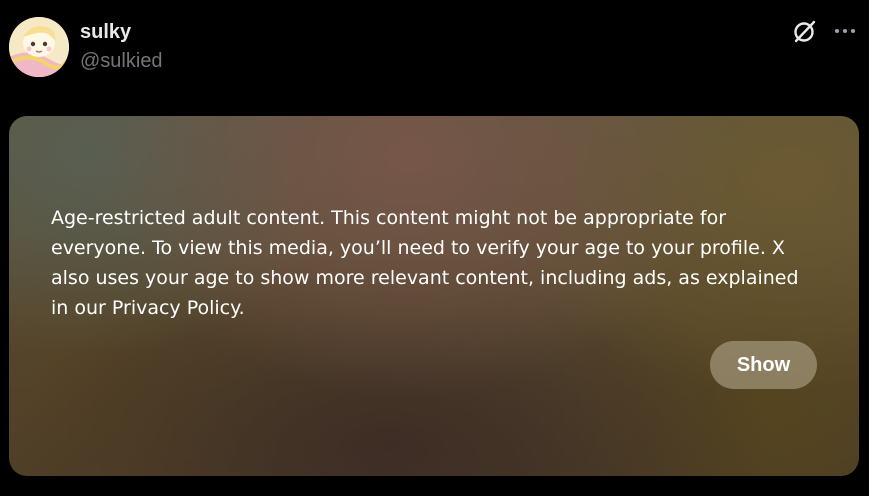 This screenshot has height=496, width=869. Describe the element at coordinates (845, 31) in the screenshot. I see `more-options-icon` at that location.